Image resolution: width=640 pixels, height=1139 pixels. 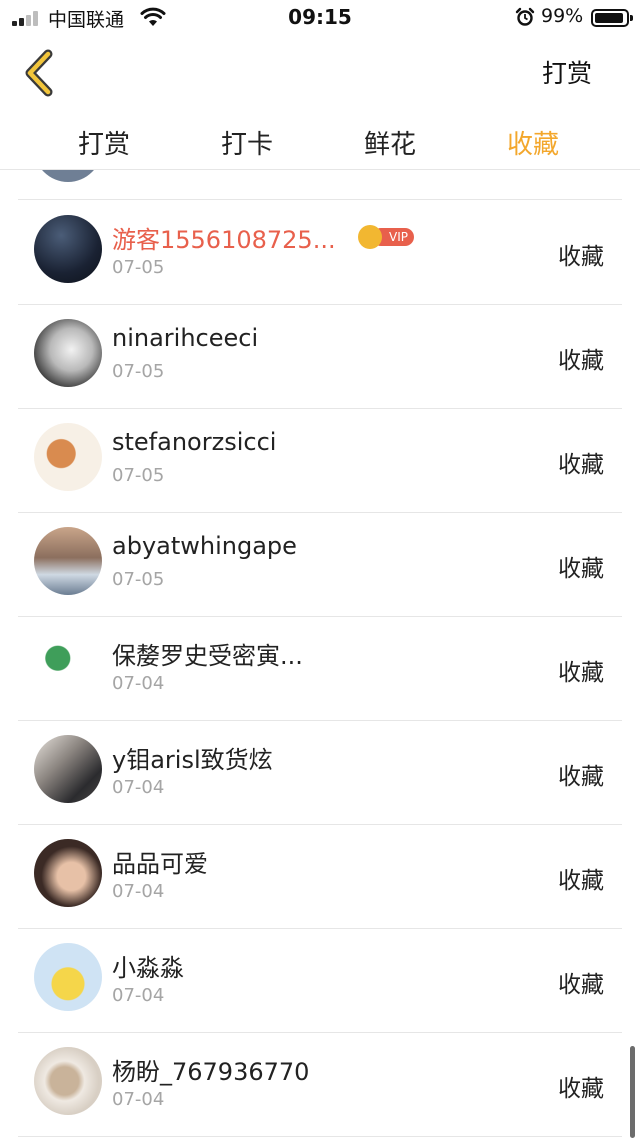 What do you see at coordinates (320, 141) in the screenshot?
I see `tab-bar: 打赏 打卡 鲜花 收藏` at bounding box center [320, 141].